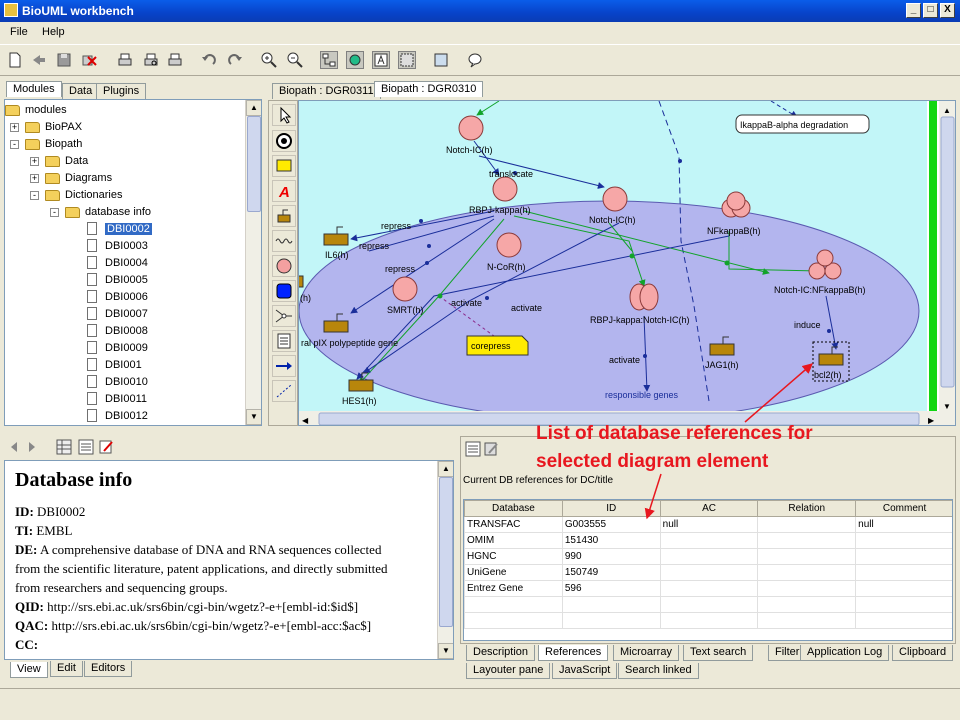 The width and height of the screenshot is (960, 720). What do you see at coordinates (64, 60) in the screenshot?
I see `save-icon` at bounding box center [64, 60].